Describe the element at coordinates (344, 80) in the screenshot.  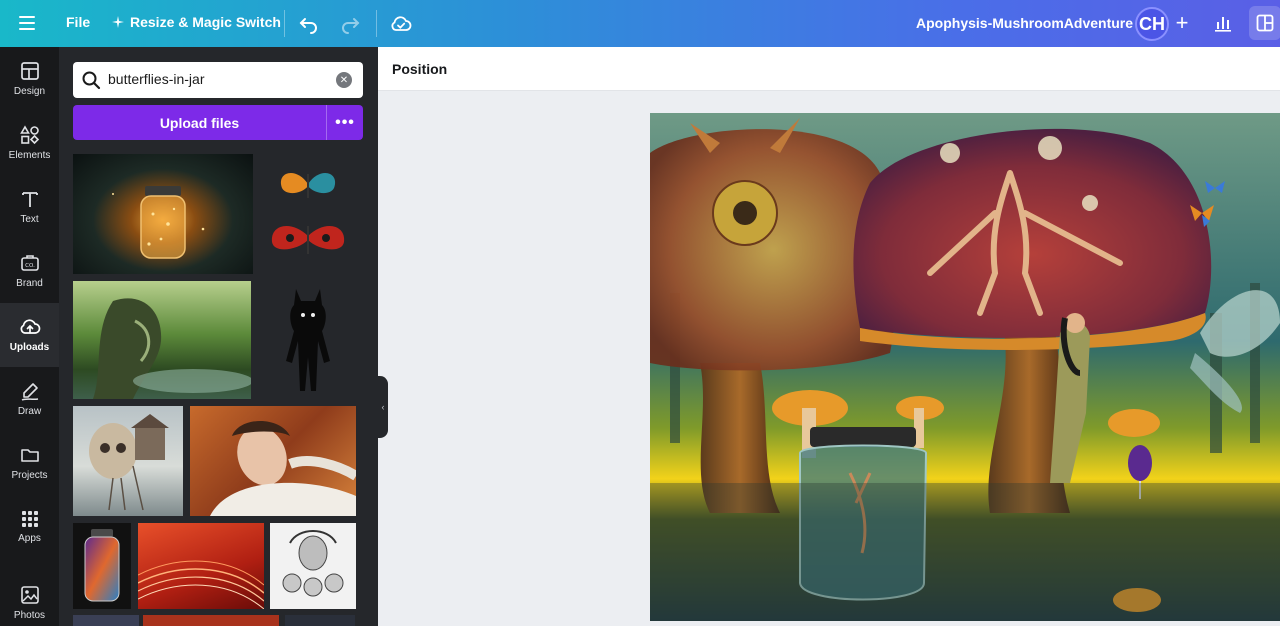
I see `clear-search-icon: ✕` at that location.